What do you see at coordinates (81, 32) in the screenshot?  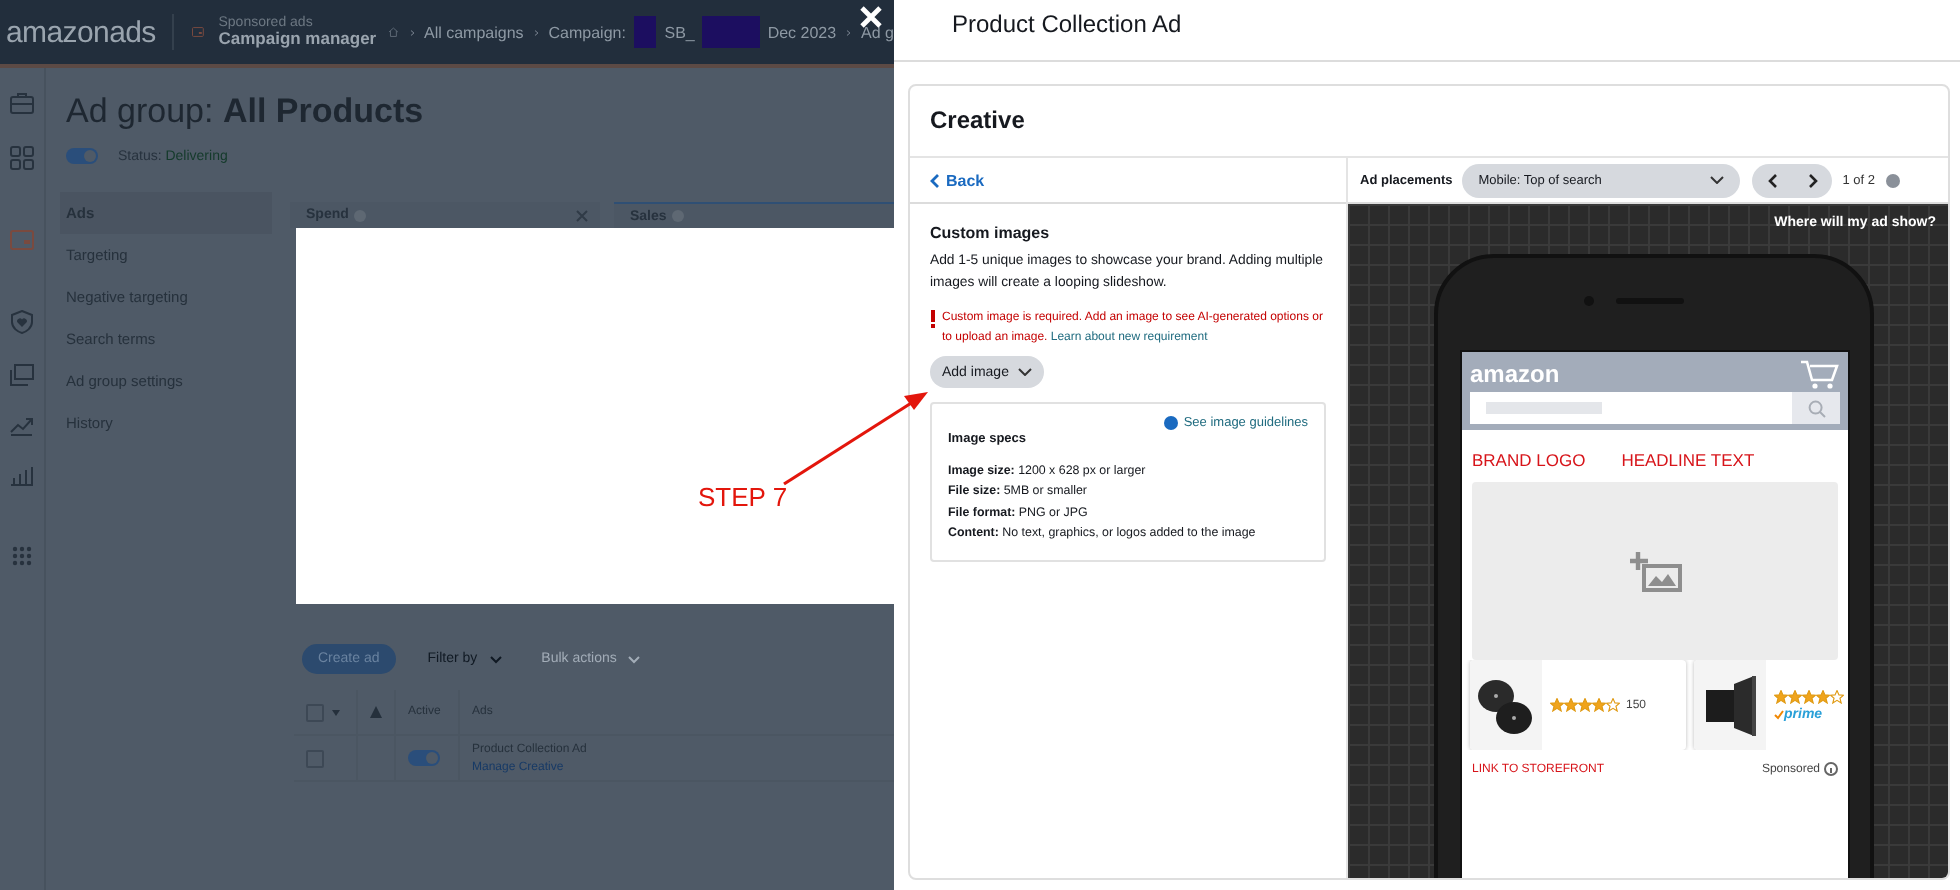 I see `logo: amazonads` at bounding box center [81, 32].